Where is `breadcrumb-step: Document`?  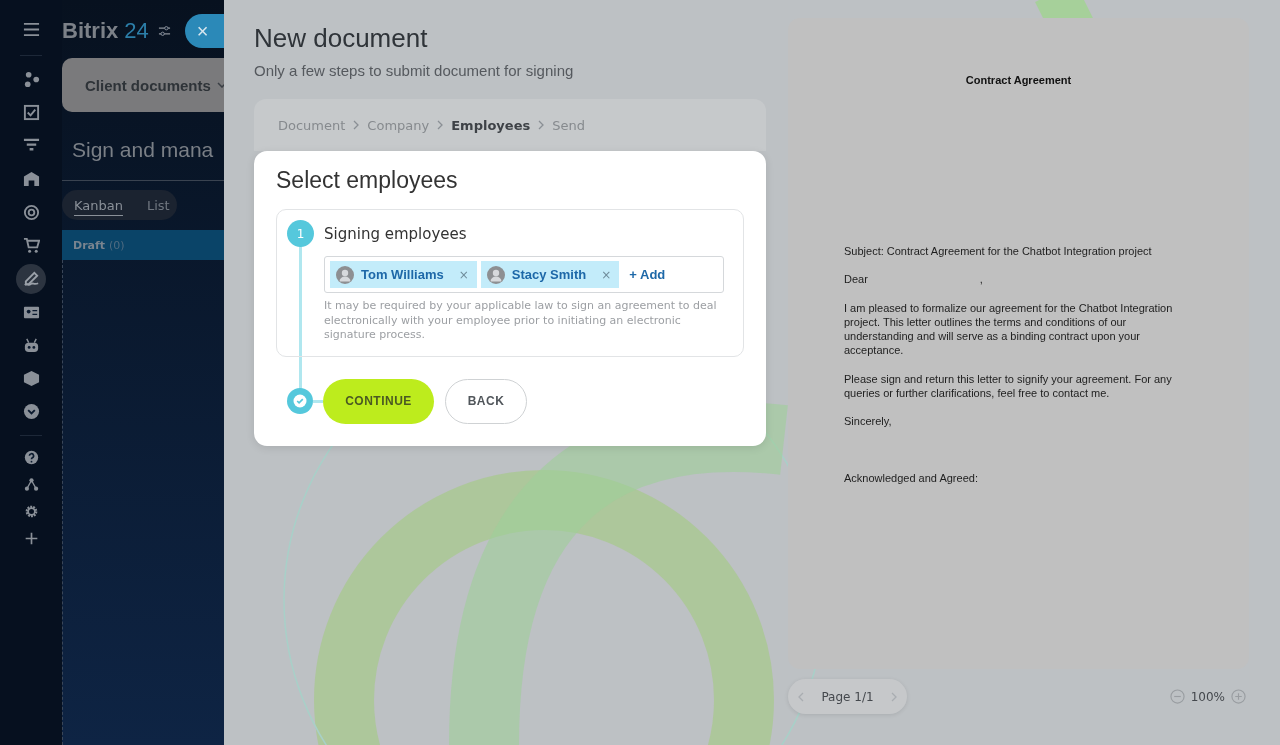
breadcrumb-step: Document is located at coordinates (312, 125).